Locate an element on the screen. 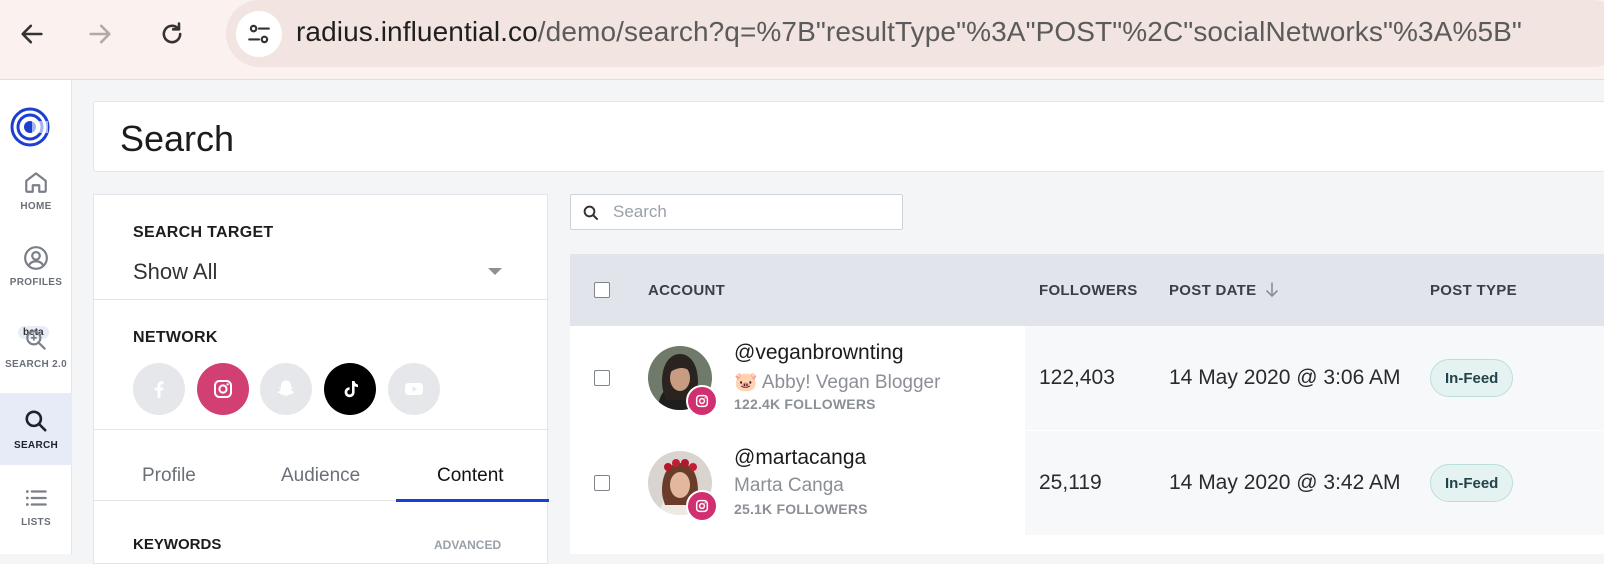  select-all-checkbox is located at coordinates (602, 290).